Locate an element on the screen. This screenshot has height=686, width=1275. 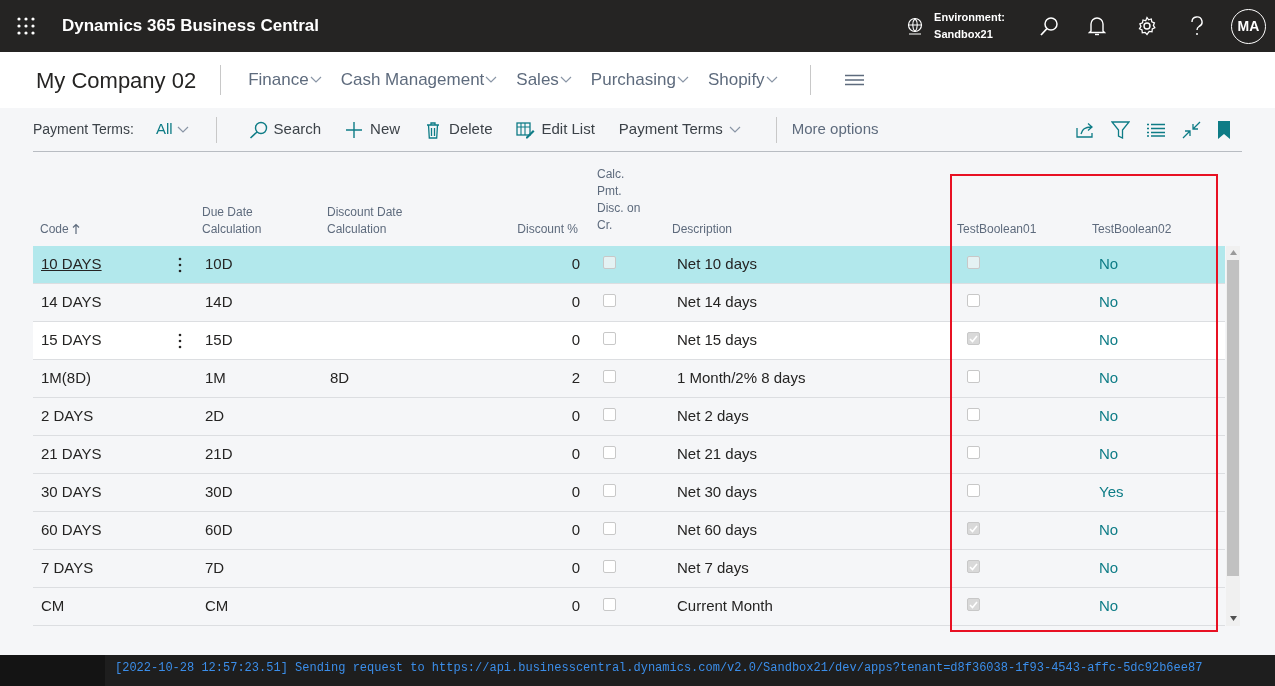
nav-menu: Finance is located at coordinates (285, 80).